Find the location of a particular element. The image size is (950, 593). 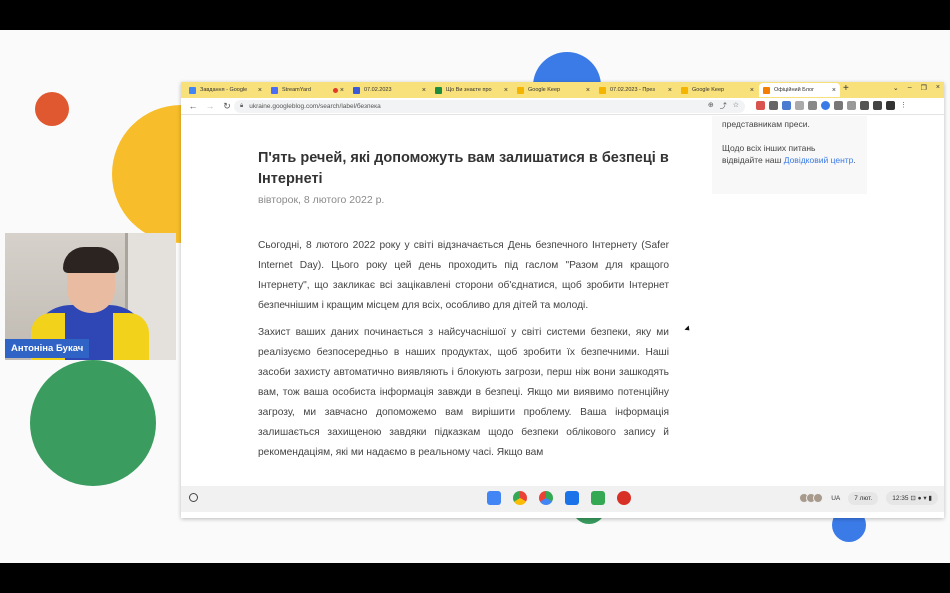

minimize-icon: – is located at coordinates (910, 88).